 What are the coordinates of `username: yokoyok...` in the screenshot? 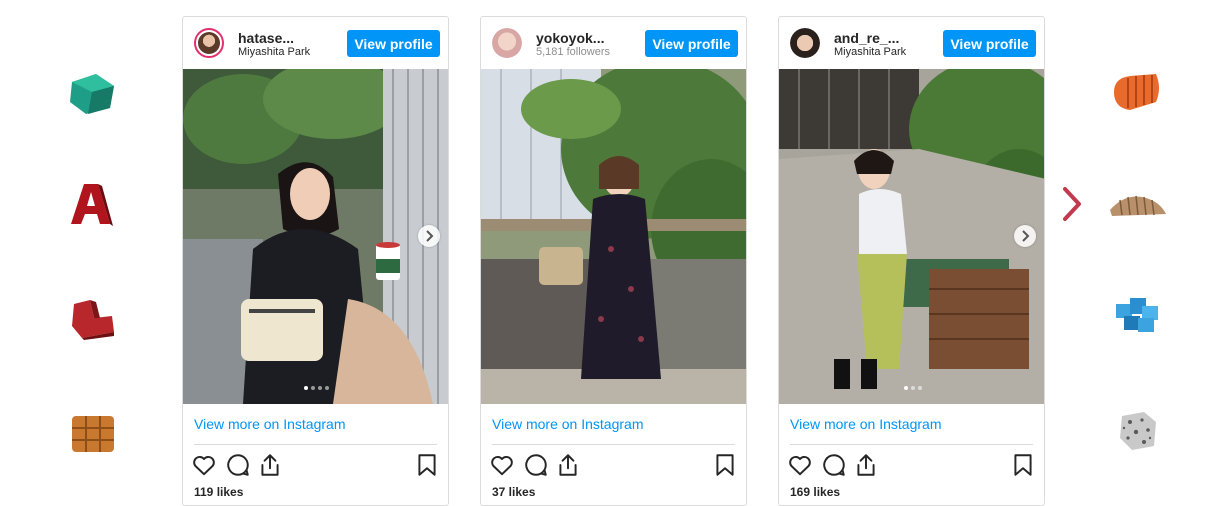 It's located at (570, 38).